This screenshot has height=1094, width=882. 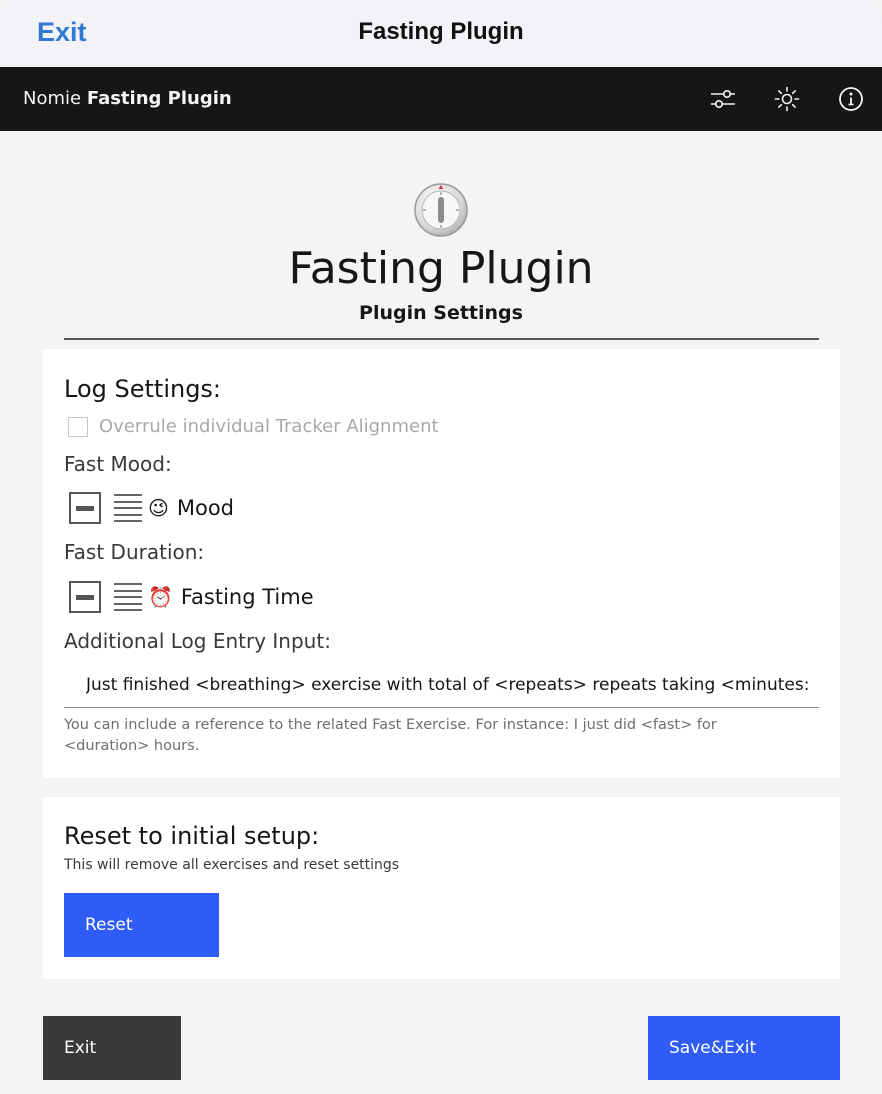 What do you see at coordinates (269, 426) in the screenshot?
I see `overrule-alignment-label: Overrule individual Tracker Alignment` at bounding box center [269, 426].